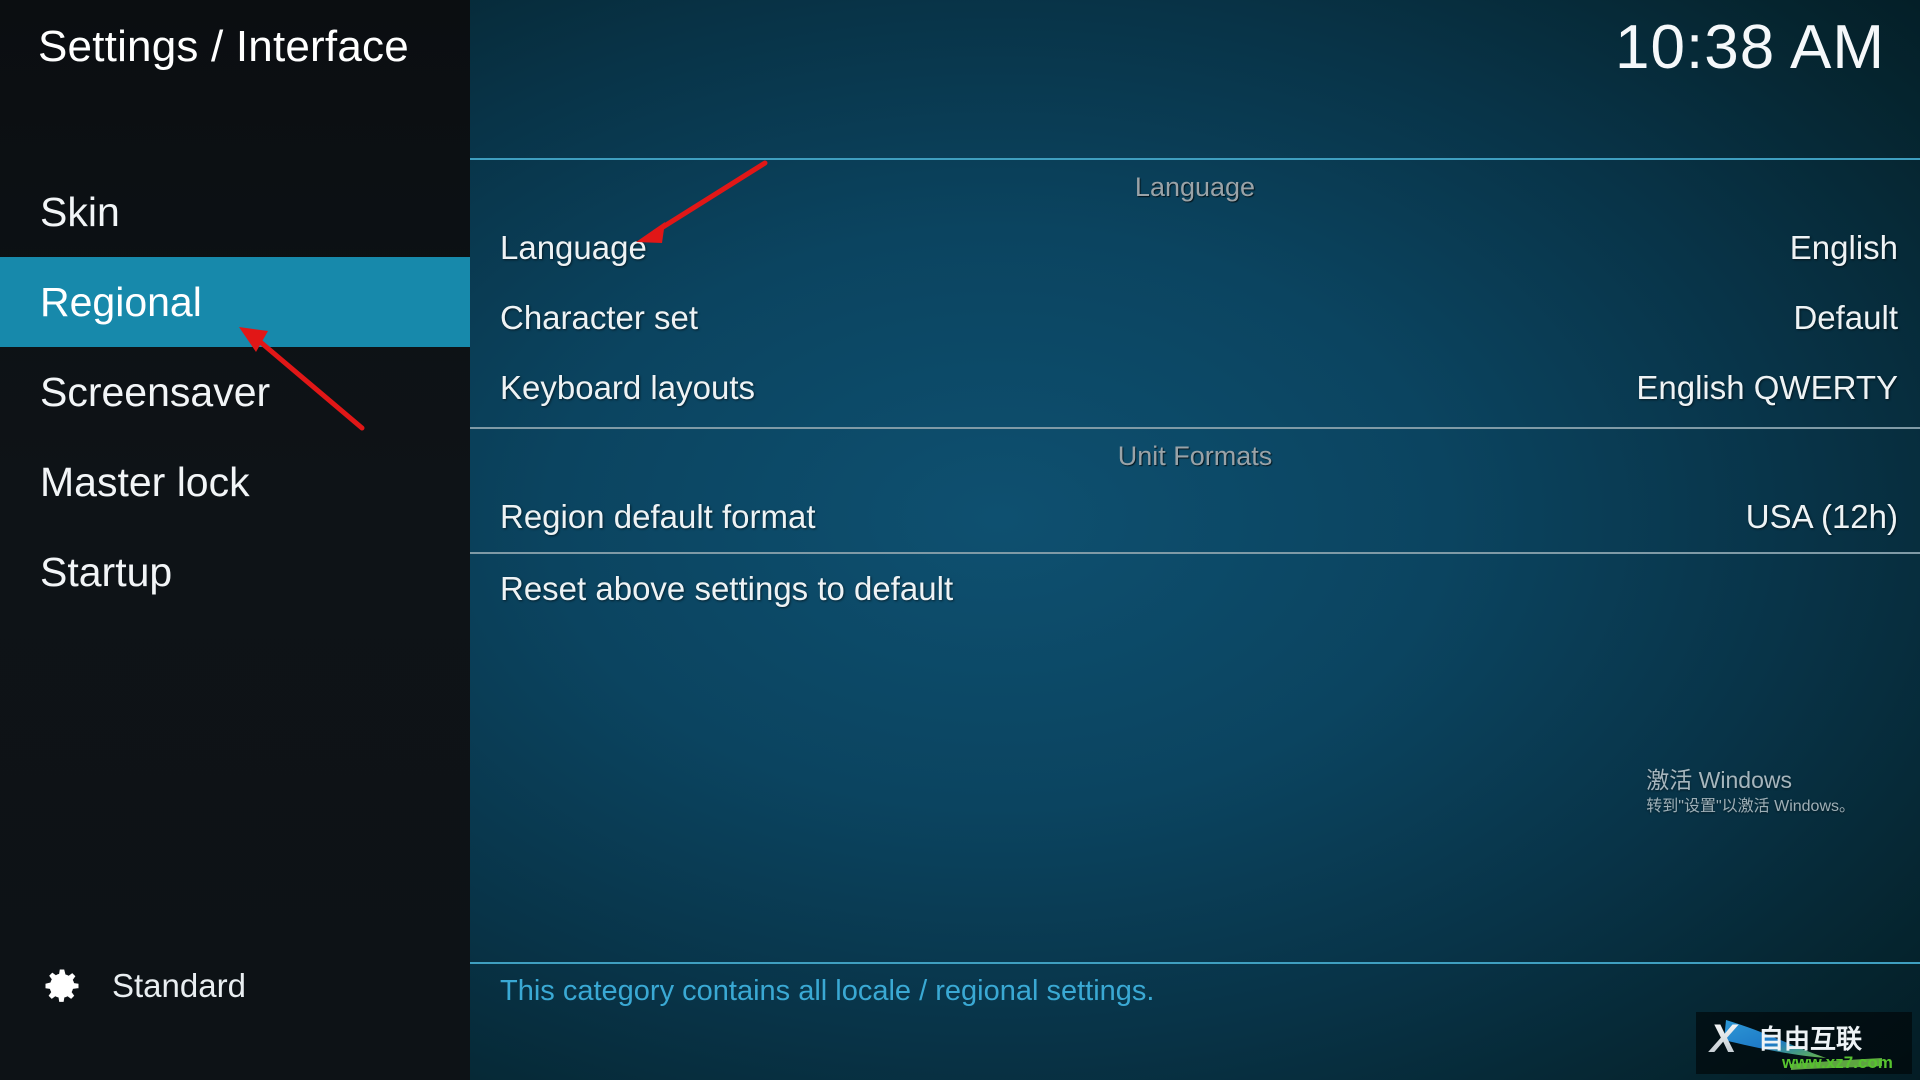 Image resolution: width=1920 pixels, height=1080 pixels. I want to click on logo-mark: X, so click(1723, 1039).